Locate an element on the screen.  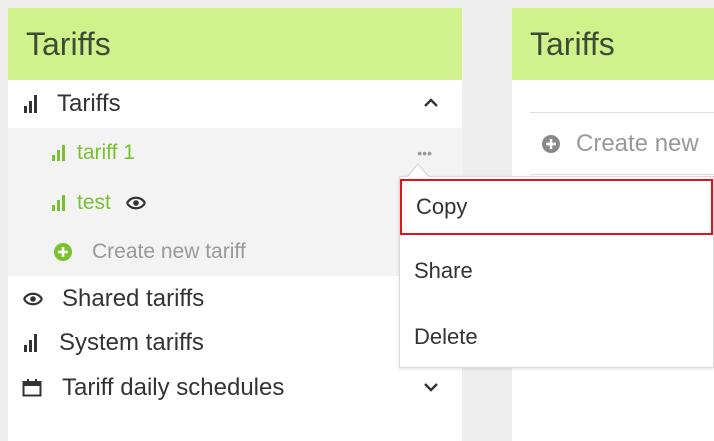
tariff-item: test is located at coordinates (235, 203).